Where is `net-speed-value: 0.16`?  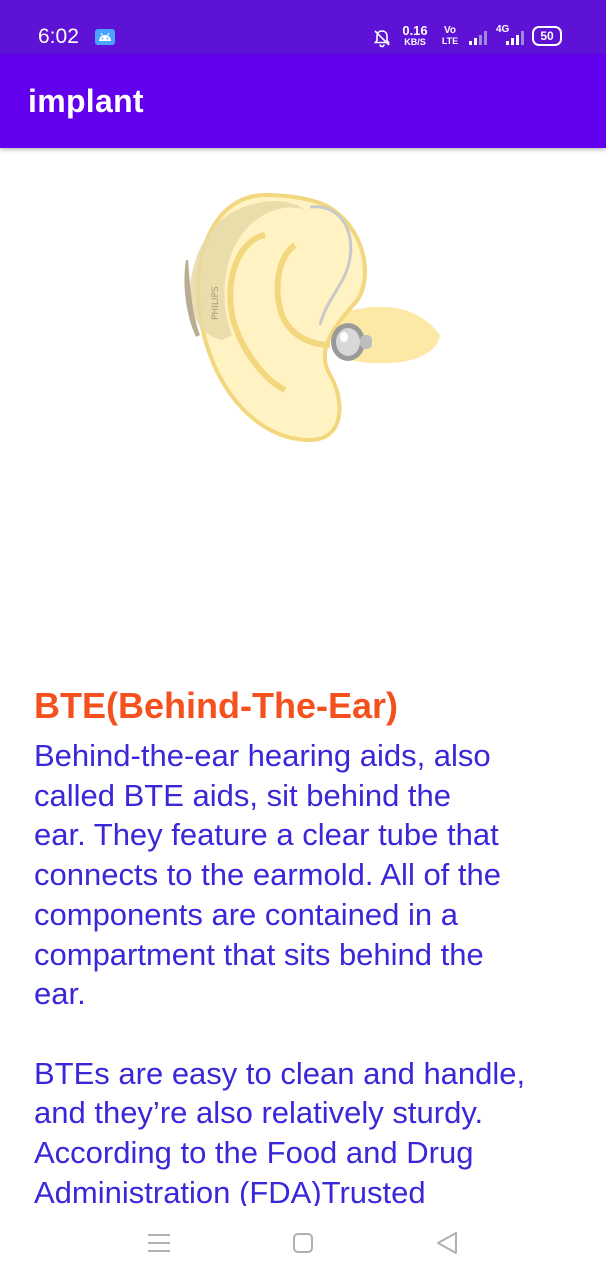 net-speed-value: 0.16 is located at coordinates (415, 30).